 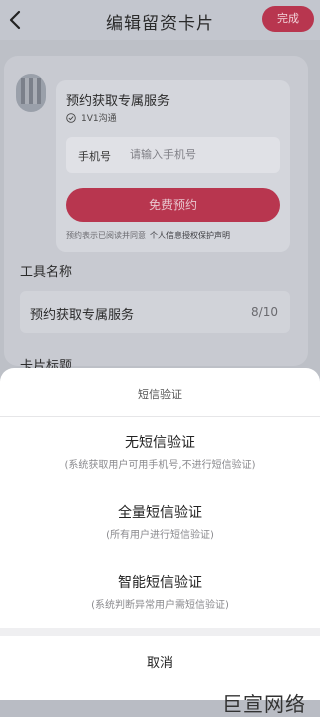 I want to click on sheet-gap, so click(x=160, y=632).